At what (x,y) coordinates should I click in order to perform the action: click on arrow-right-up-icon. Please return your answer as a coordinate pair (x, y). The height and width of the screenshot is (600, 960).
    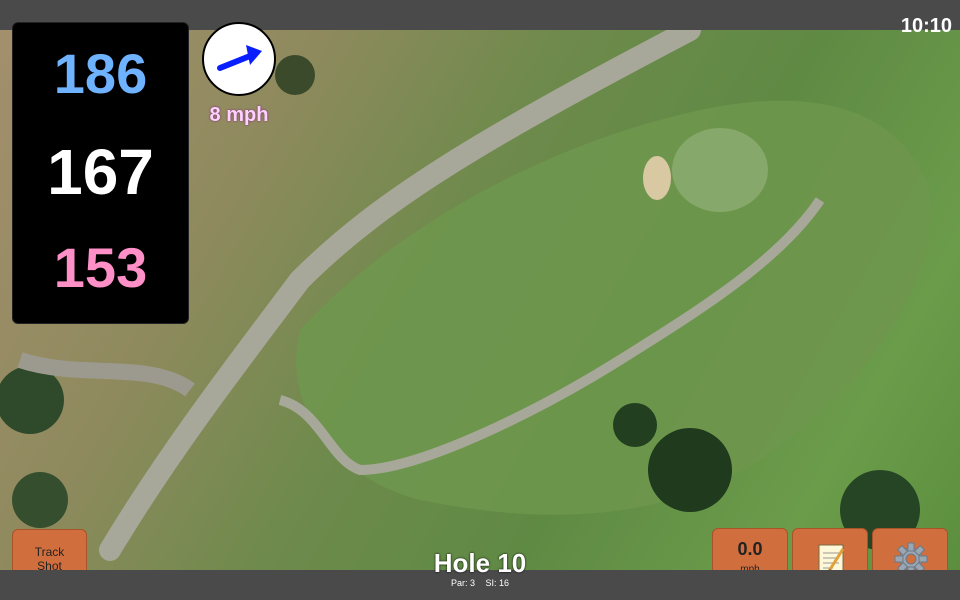
    Looking at the image, I should click on (239, 58).